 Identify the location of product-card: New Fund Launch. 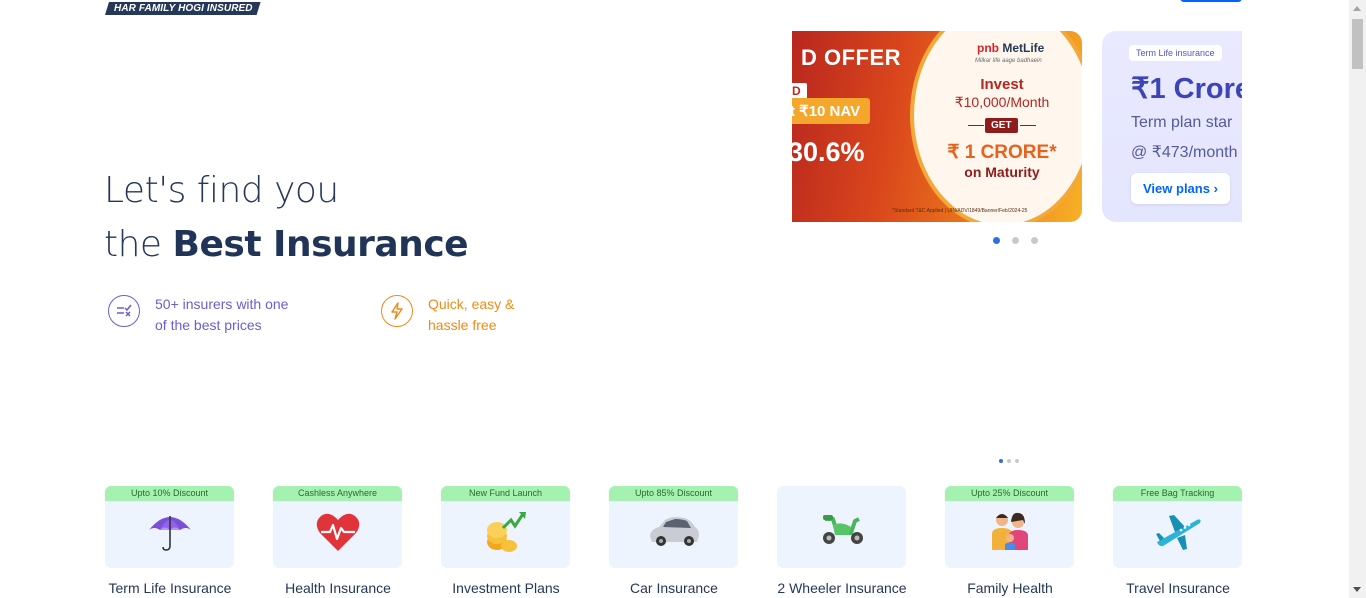
(505, 527).